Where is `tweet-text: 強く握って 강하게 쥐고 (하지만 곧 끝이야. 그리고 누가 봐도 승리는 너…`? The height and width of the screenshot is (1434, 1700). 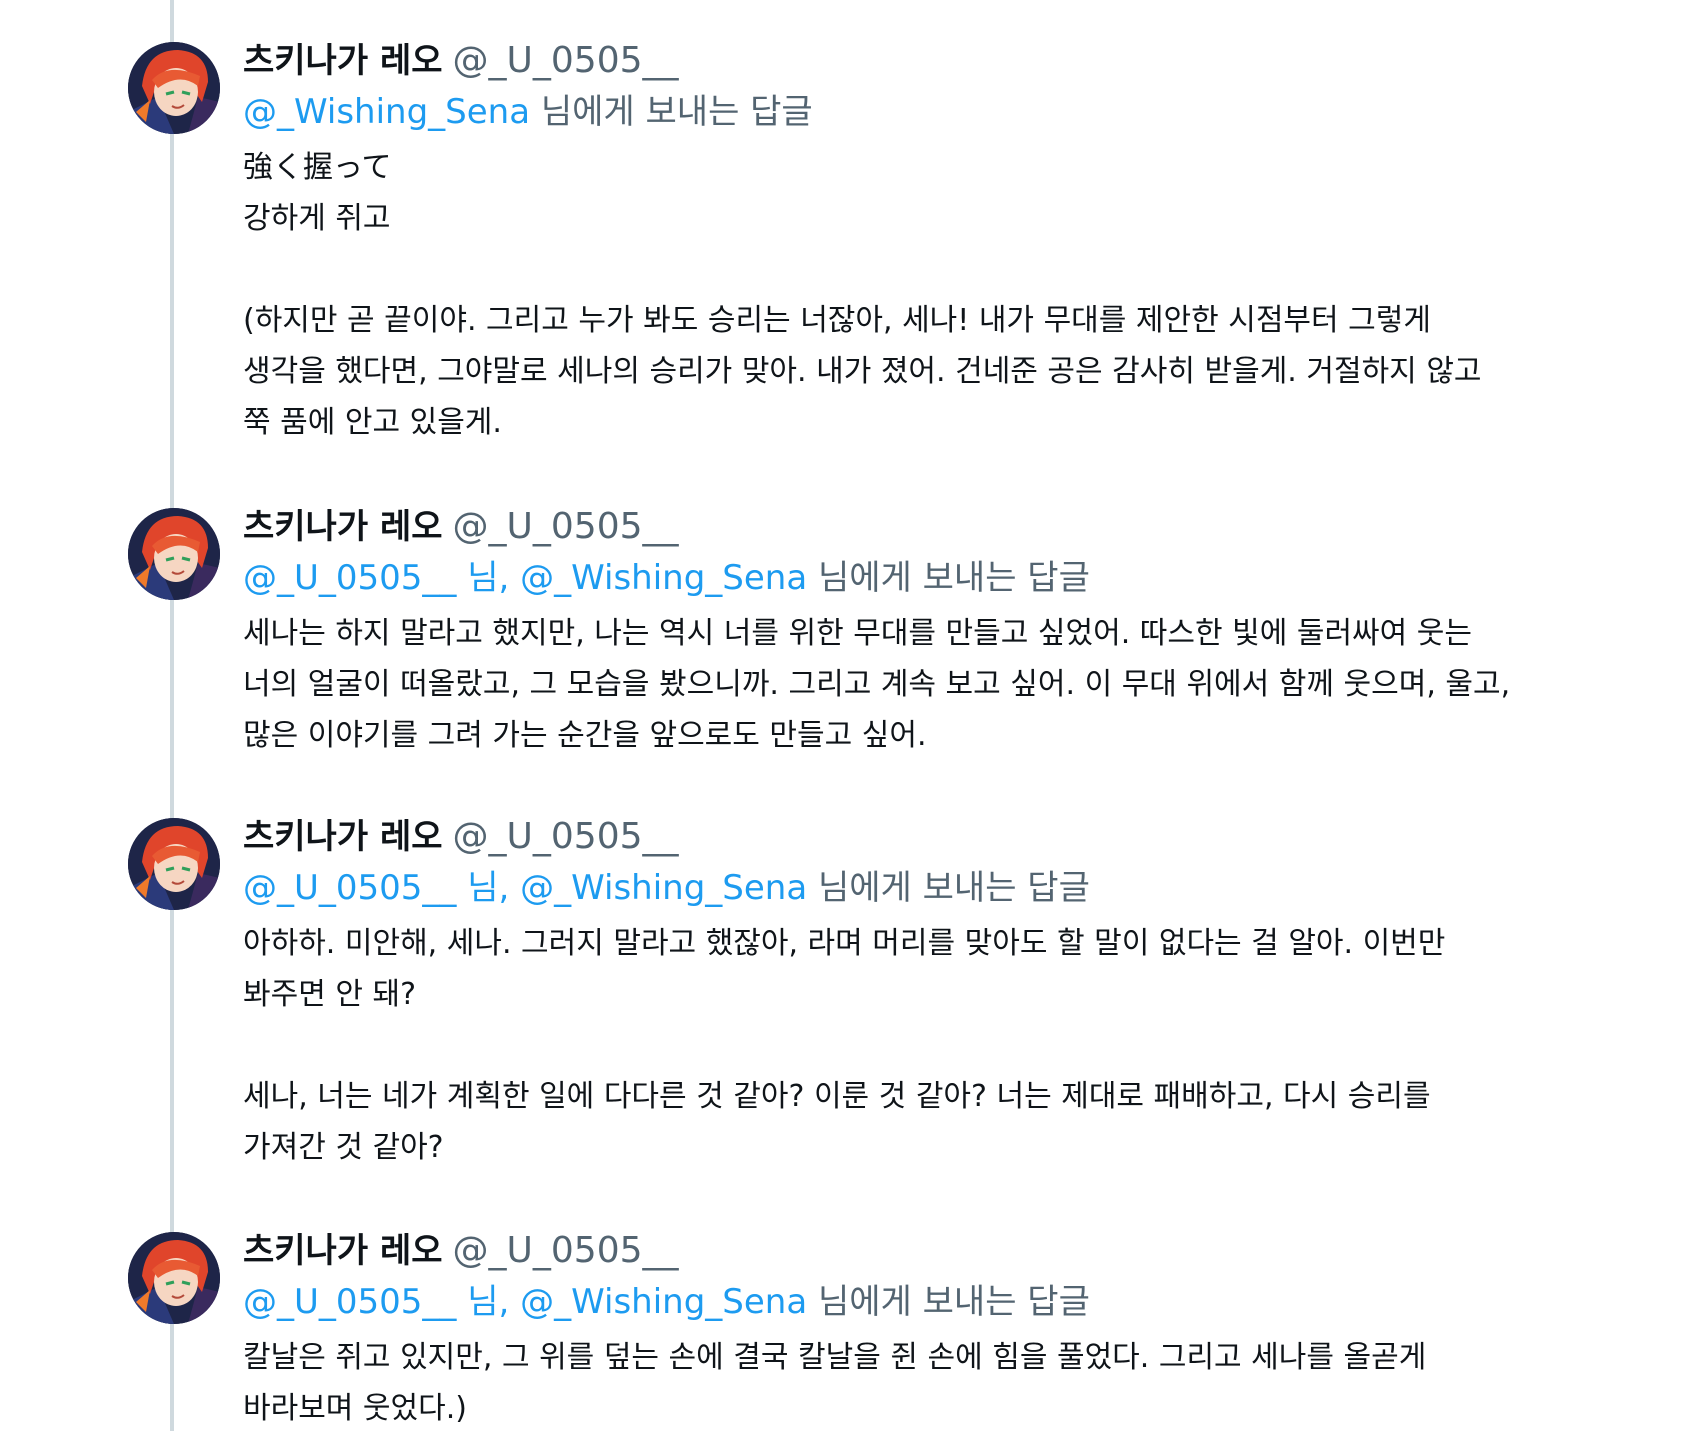
tweet-text: 強く握って 강하게 쥐고 (하지만 곧 끝이야. 그리고 누가 봐도 승리는 너… is located at coordinates (862, 295).